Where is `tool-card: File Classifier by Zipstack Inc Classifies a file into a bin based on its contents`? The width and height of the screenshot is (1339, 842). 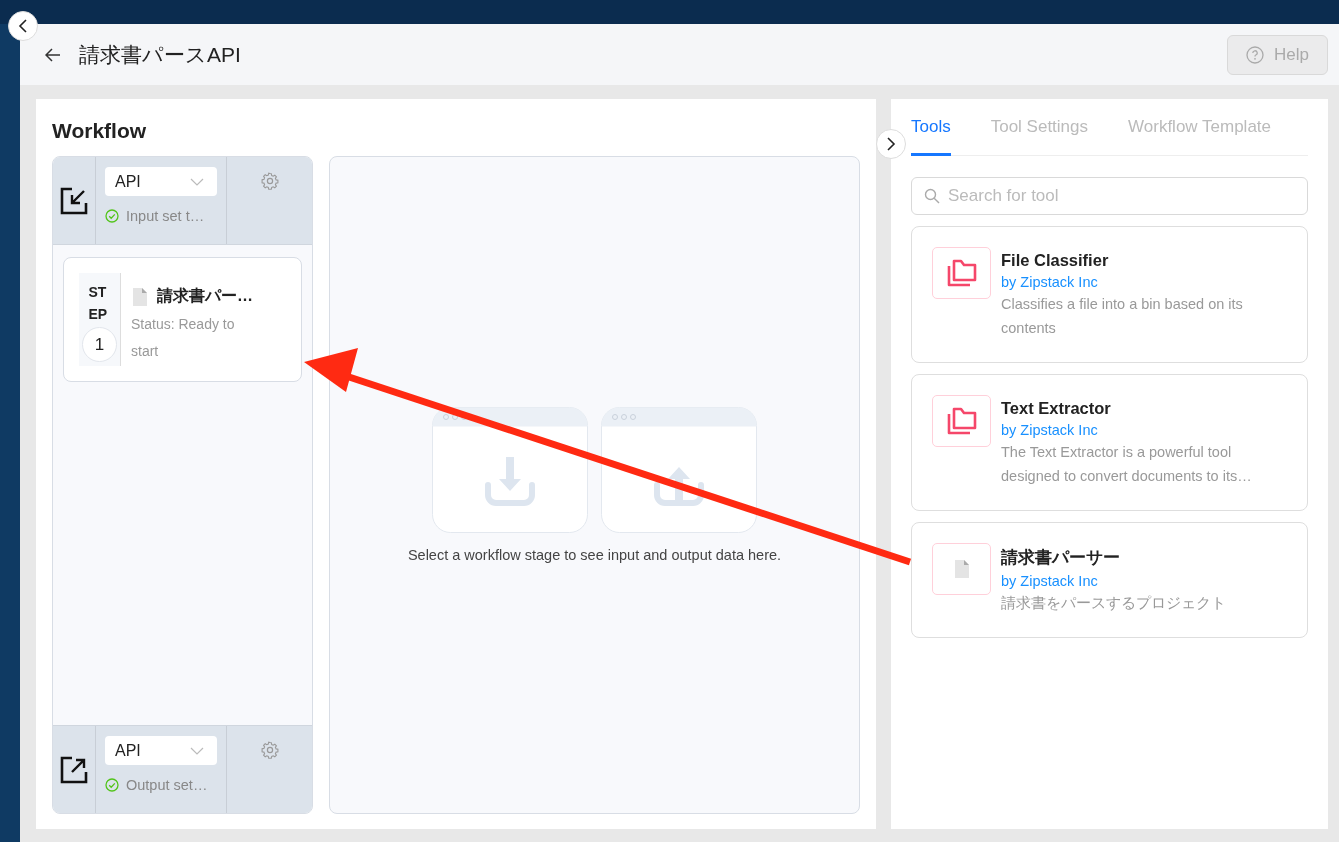 tool-card: File Classifier by Zipstack Inc Classifies a file into a bin based on its contents is located at coordinates (1109, 294).